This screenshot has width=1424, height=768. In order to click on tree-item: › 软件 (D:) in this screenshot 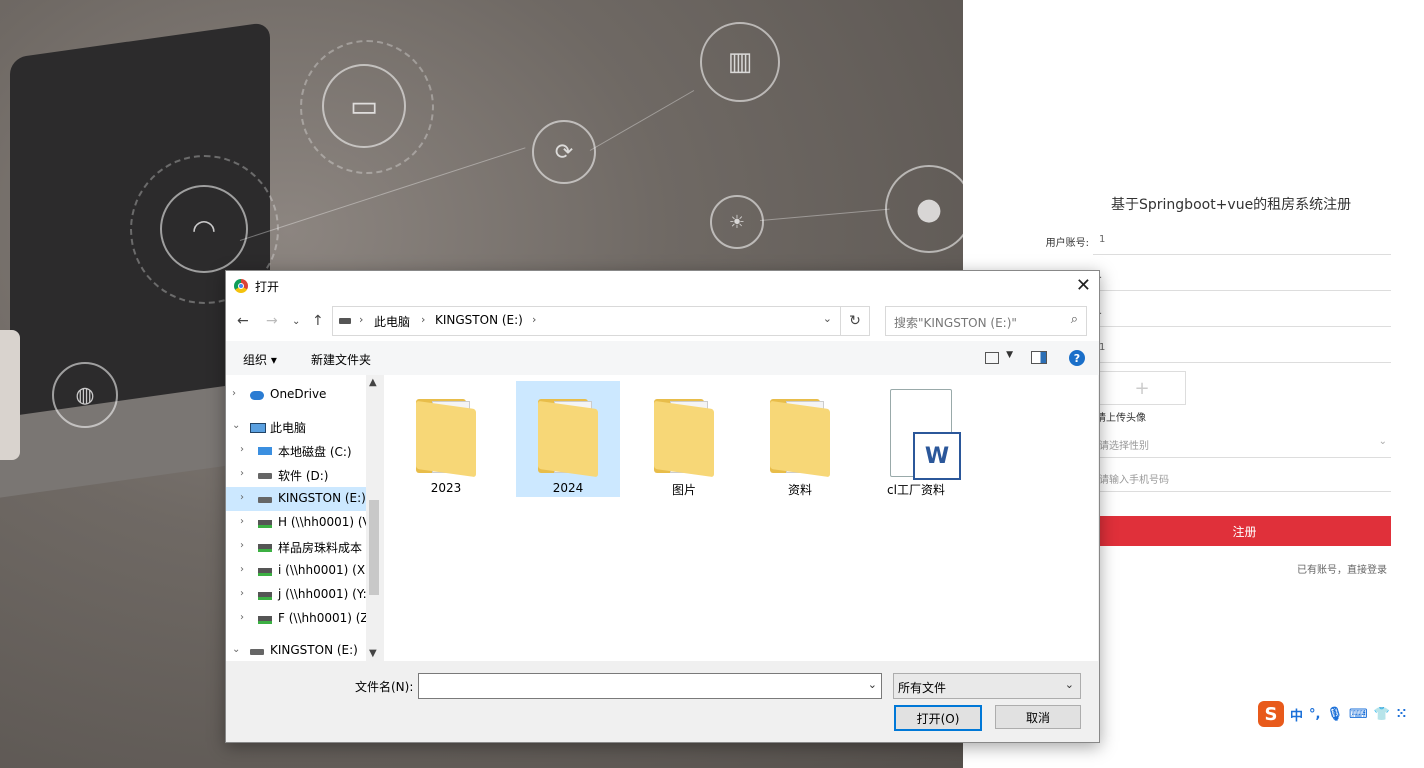, I will do `click(296, 475)`.